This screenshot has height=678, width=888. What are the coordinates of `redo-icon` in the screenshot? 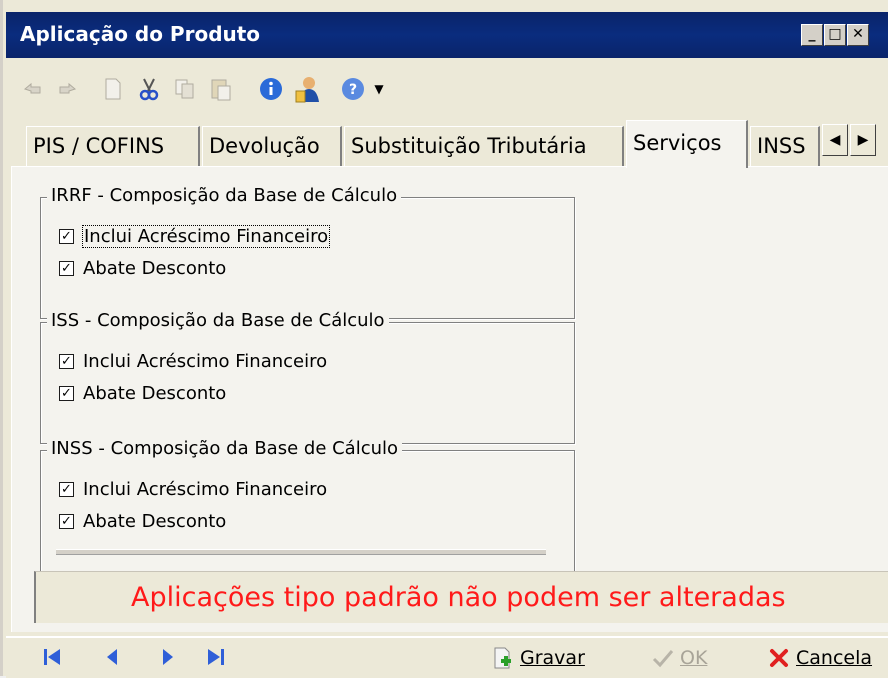 It's located at (67, 89).